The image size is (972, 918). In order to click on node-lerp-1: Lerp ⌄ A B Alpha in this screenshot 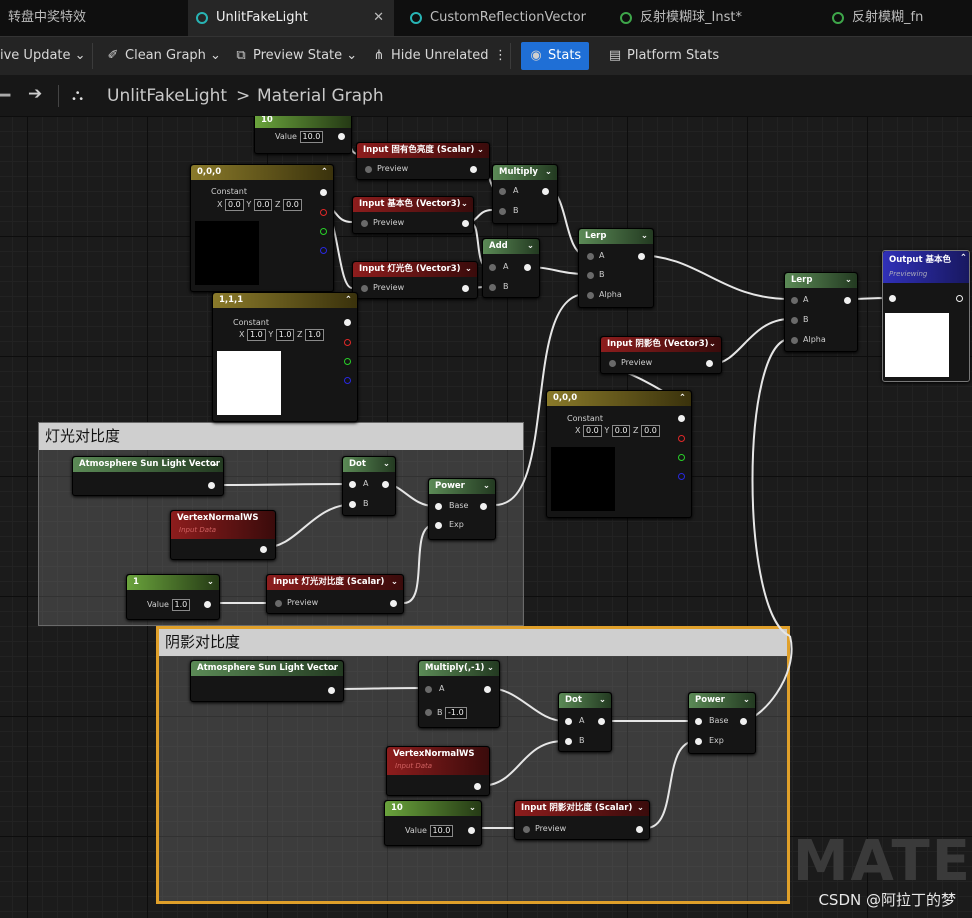, I will do `click(616, 268)`.